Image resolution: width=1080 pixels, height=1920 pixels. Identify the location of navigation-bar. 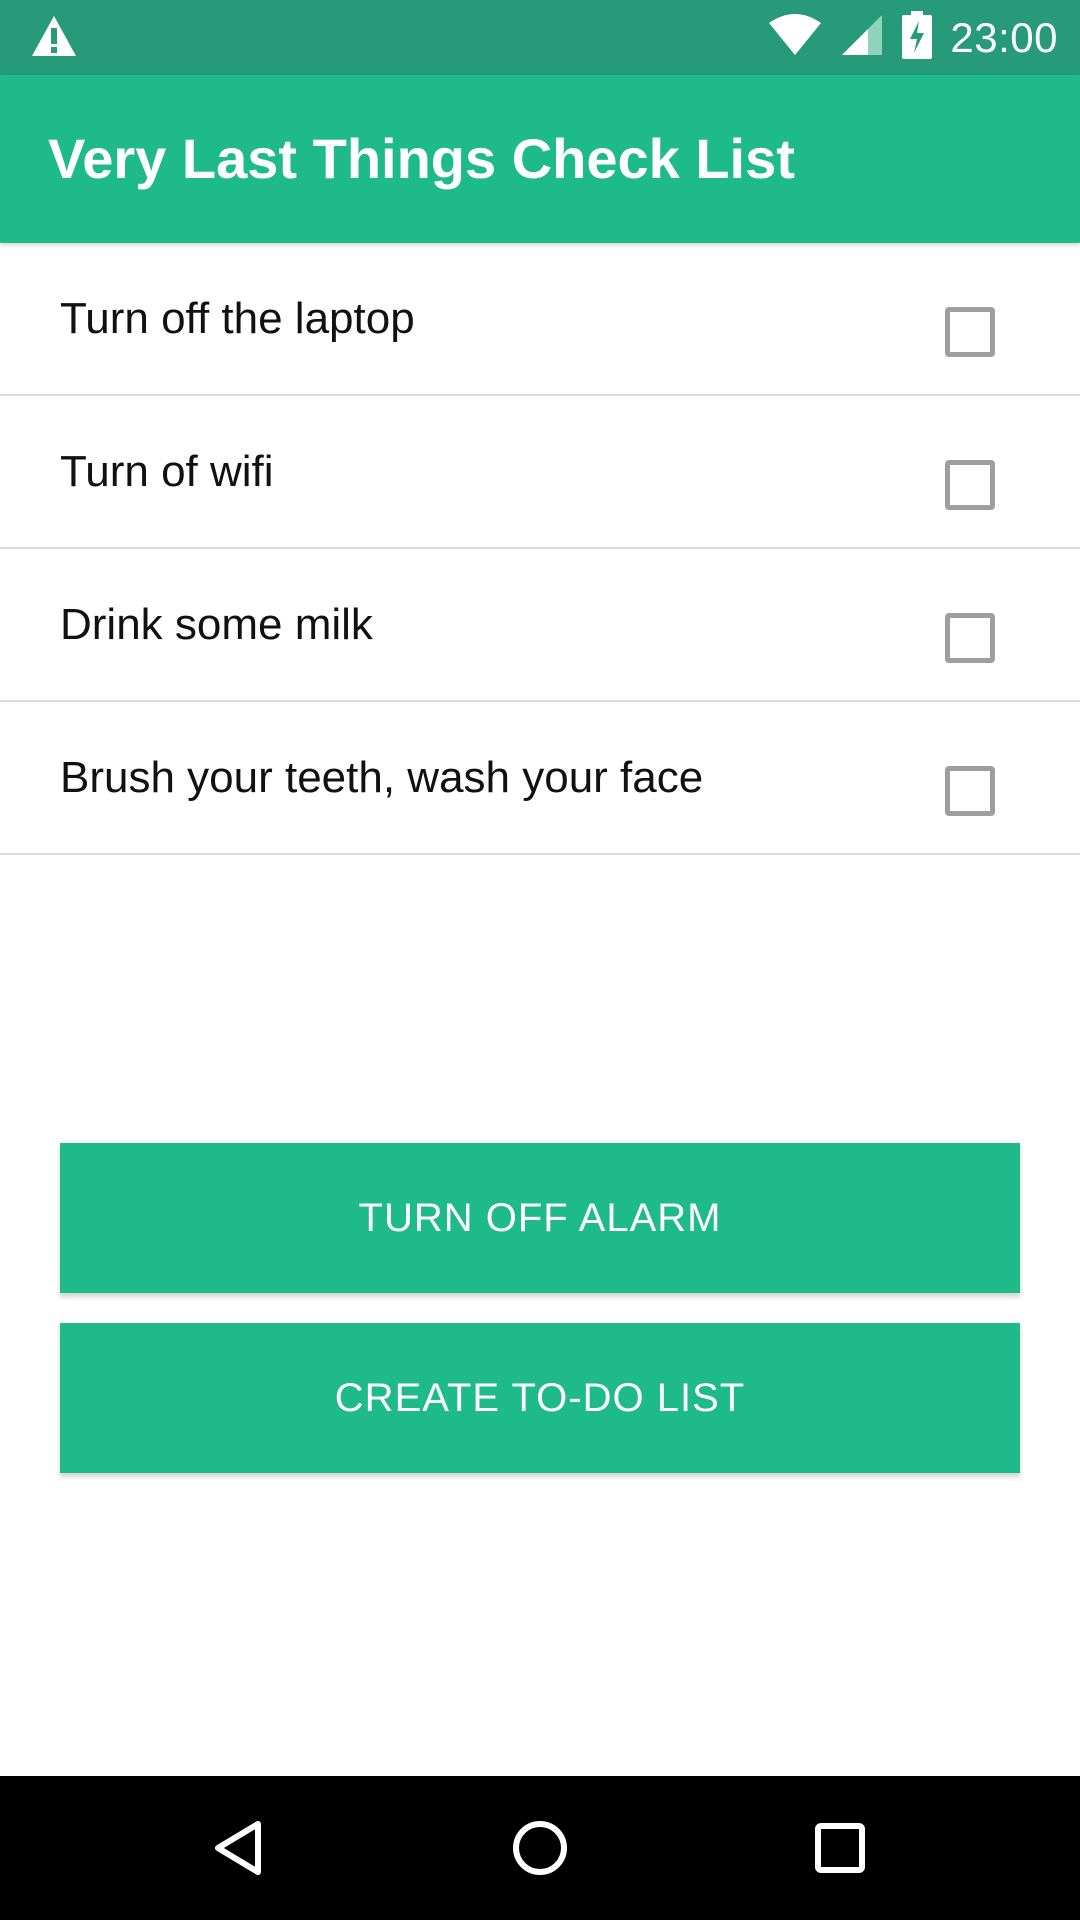
(540, 1848).